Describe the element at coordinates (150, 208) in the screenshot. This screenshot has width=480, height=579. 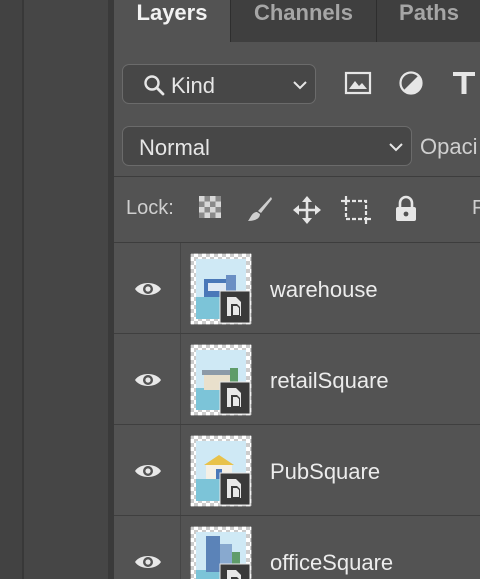
I see `lock-label: Lock:` at that location.